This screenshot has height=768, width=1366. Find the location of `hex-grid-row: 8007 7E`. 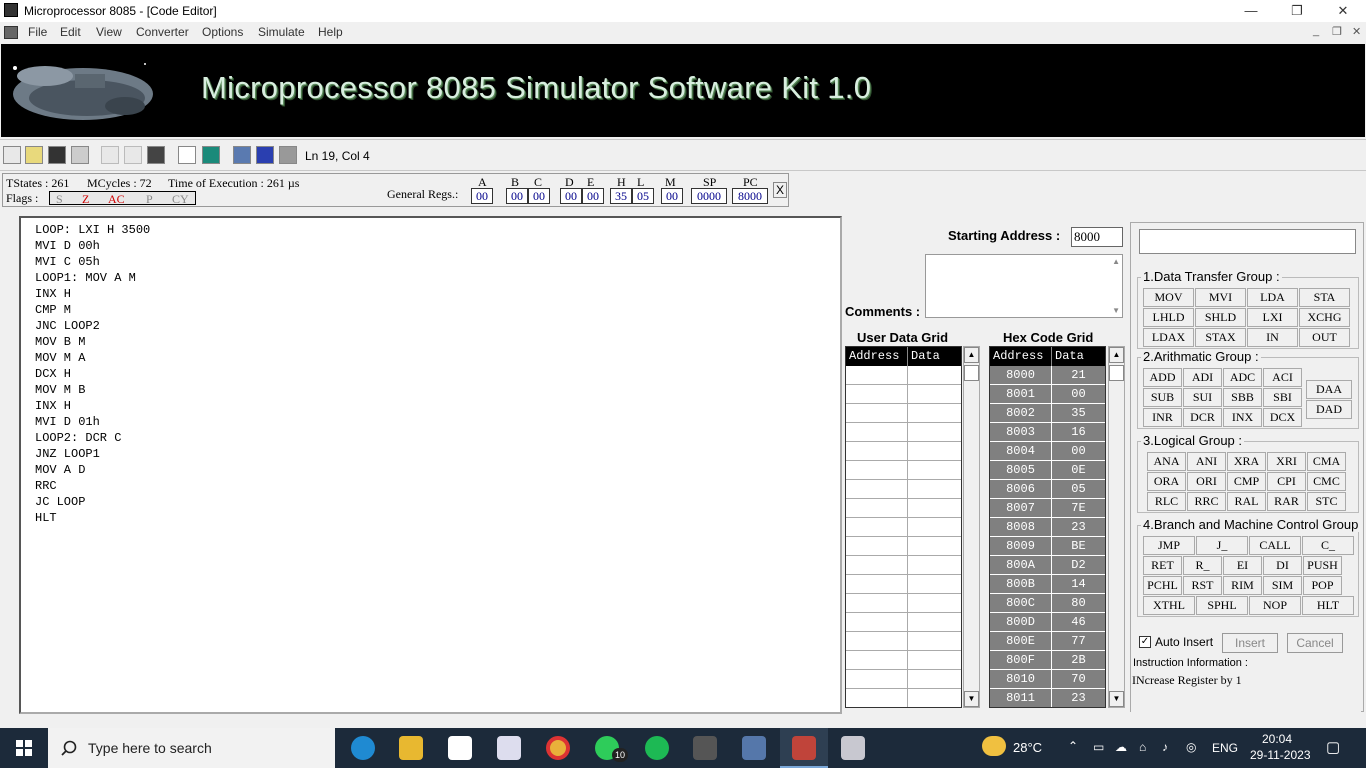

hex-grid-row: 8007 7E is located at coordinates (1047, 508).